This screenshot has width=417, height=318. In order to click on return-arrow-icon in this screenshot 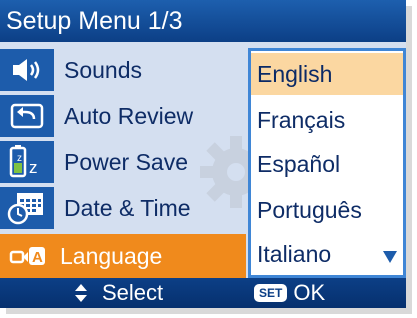, I will do `click(27, 116)`.